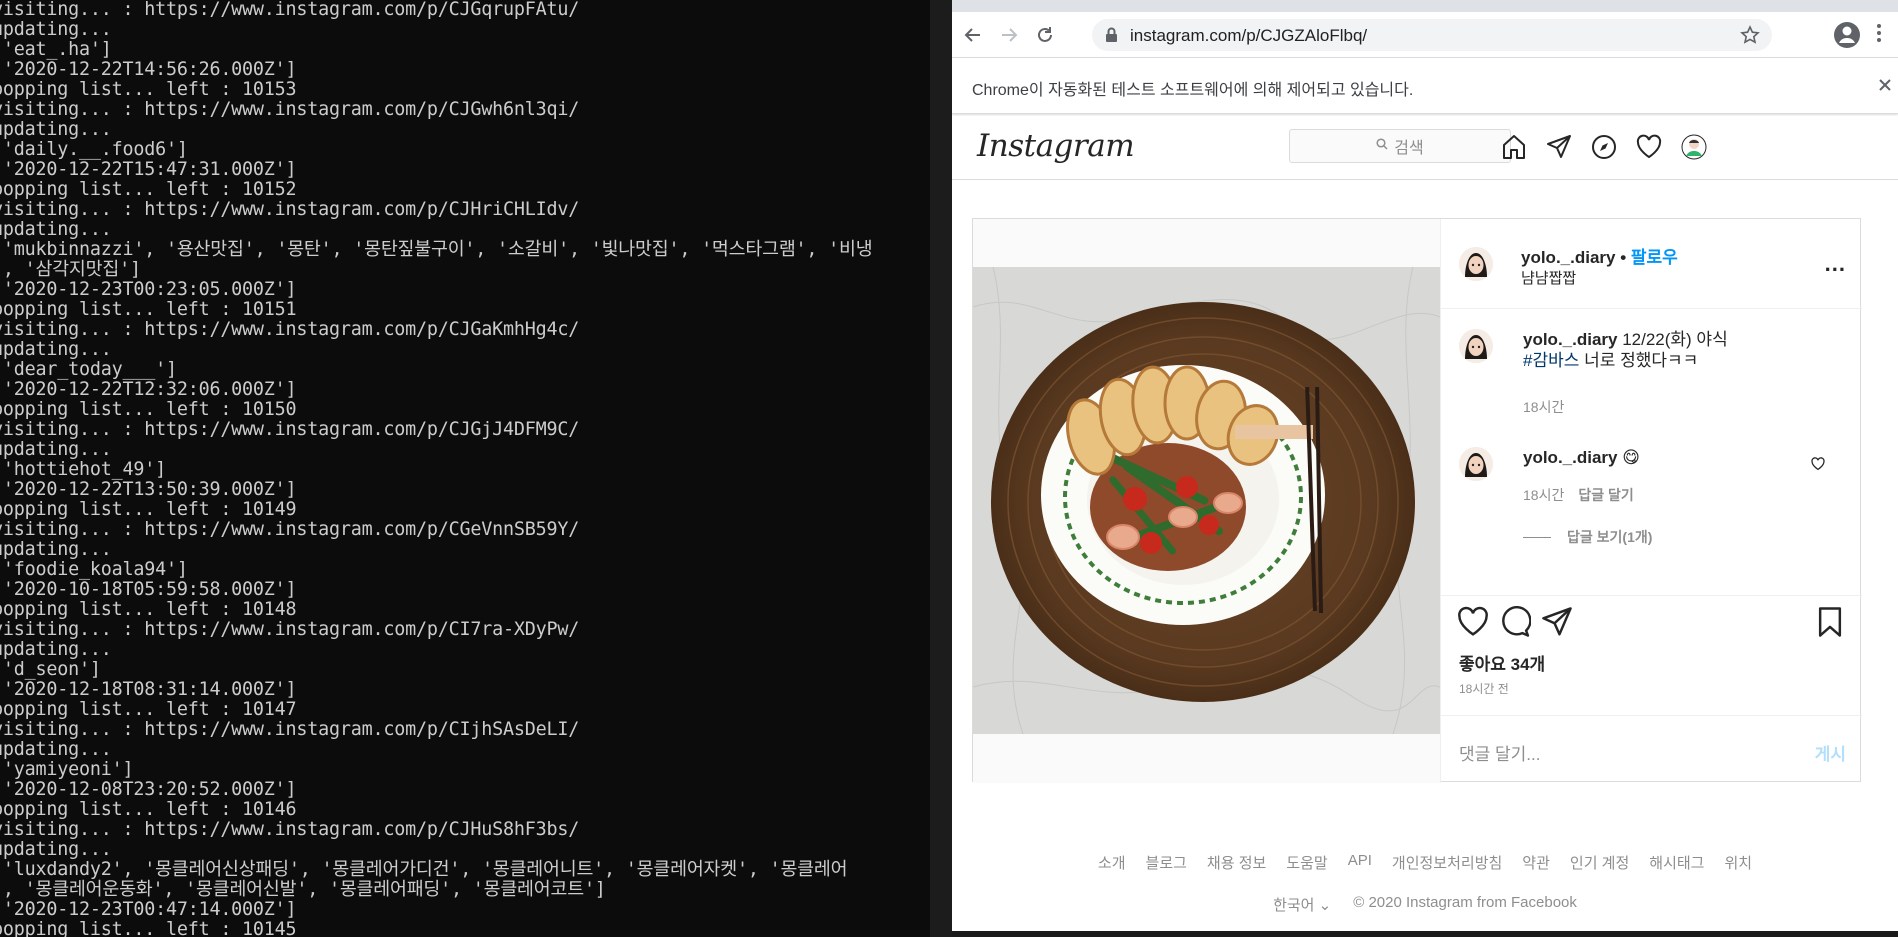  I want to click on comment-time: 18시간, so click(1544, 495).